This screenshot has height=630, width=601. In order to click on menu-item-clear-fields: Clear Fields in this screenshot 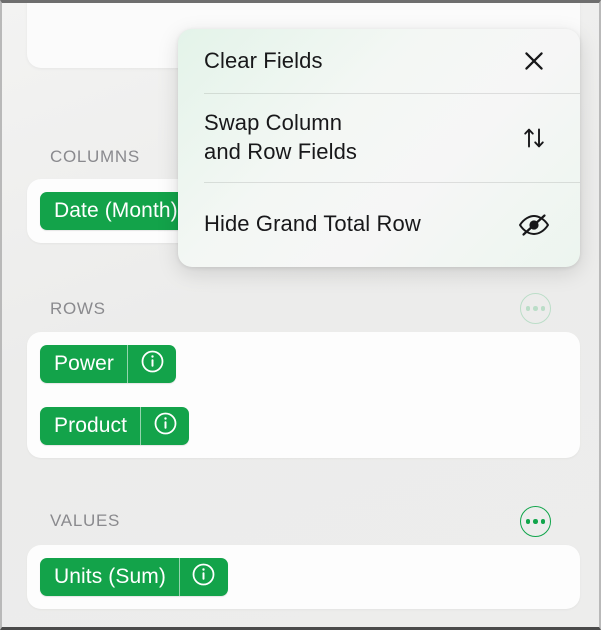, I will do `click(379, 61)`.